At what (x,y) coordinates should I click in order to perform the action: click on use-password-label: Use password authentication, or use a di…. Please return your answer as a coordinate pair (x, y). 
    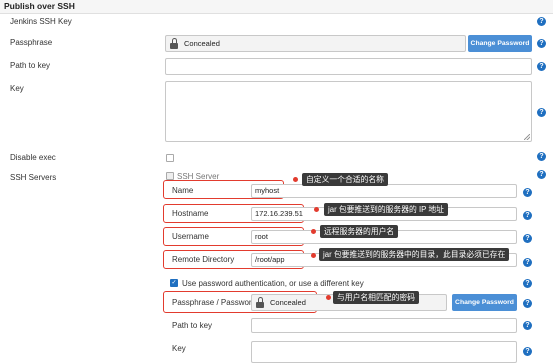
    Looking at the image, I should click on (273, 283).